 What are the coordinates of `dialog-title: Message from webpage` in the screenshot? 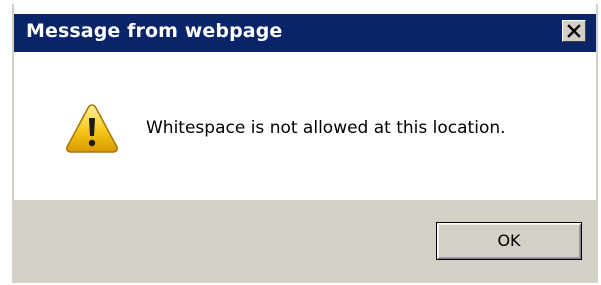 It's located at (154, 31).